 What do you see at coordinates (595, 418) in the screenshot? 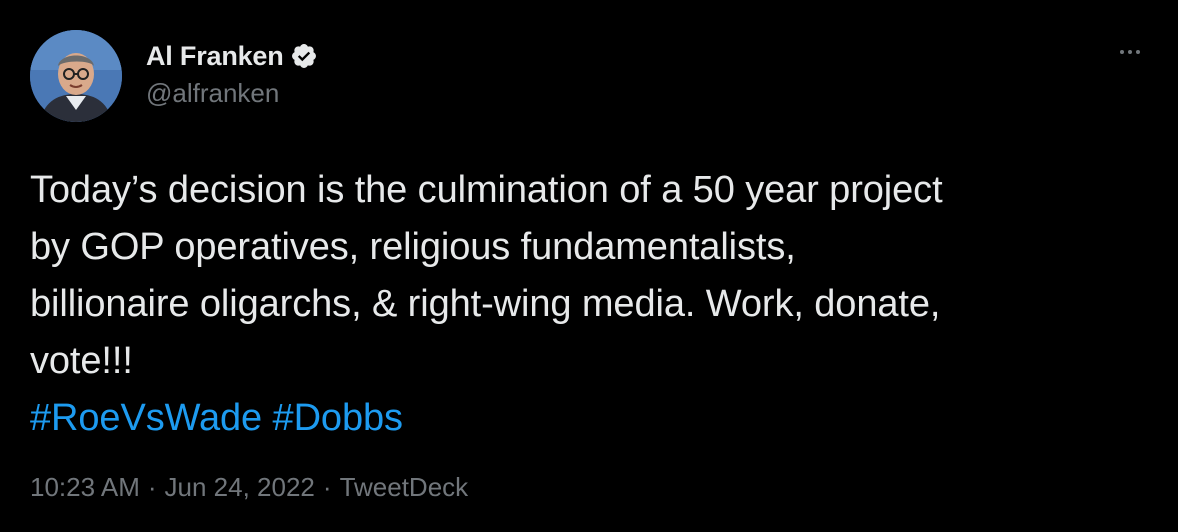
I see `hashtag-line: #RoeVsWade #Dobbs` at bounding box center [595, 418].